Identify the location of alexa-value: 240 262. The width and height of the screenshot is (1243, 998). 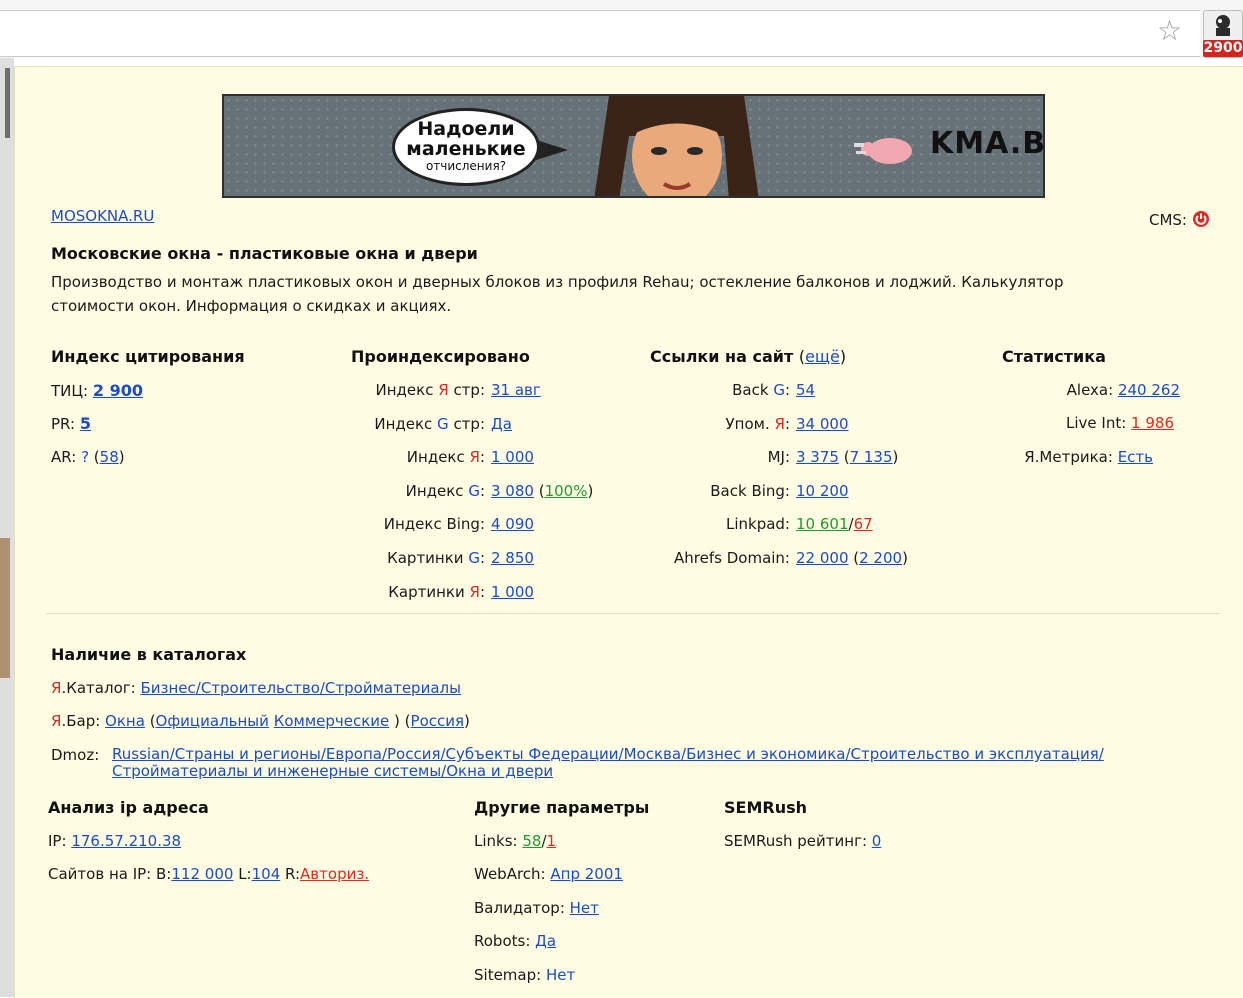
(1149, 390).